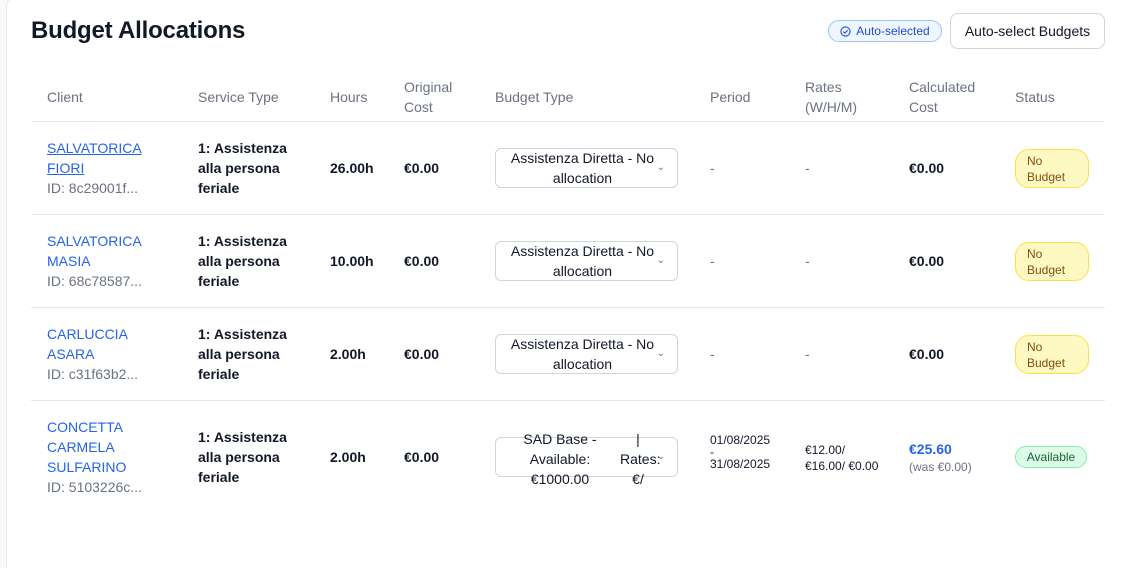 Image resolution: width=1147 pixels, height=568 pixels. Describe the element at coordinates (428, 97) in the screenshot. I see `col-original-cost: Original Cost` at that location.